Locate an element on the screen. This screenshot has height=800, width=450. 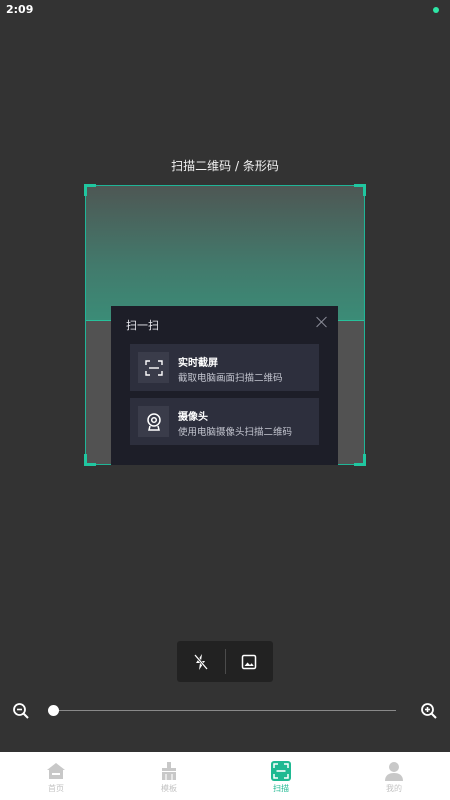
tab-label: 扫描 is located at coordinates (281, 788).